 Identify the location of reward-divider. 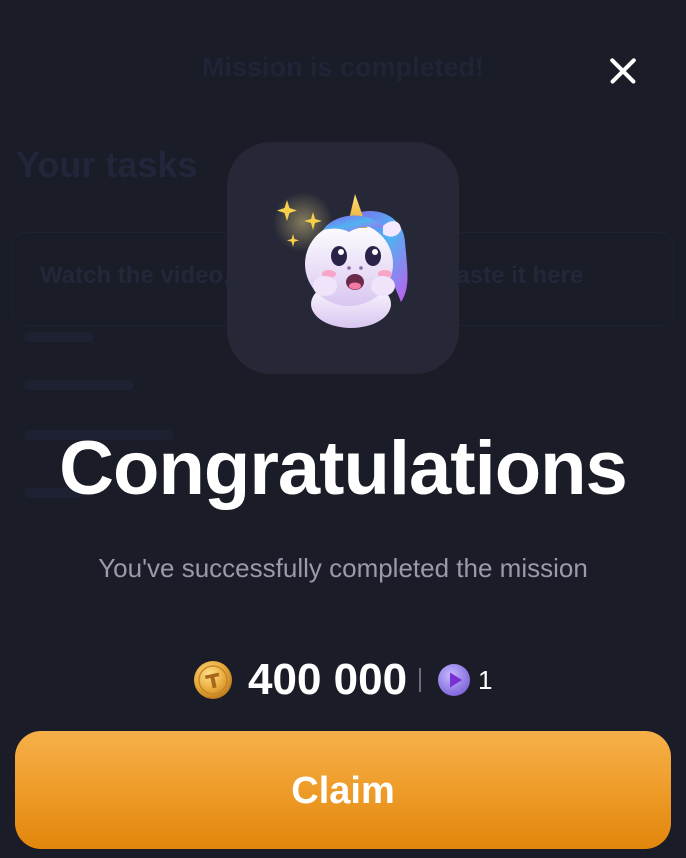
(420, 680).